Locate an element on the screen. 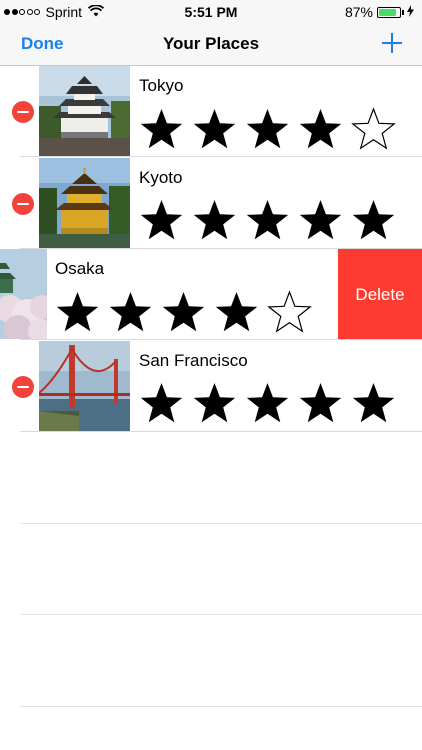 The width and height of the screenshot is (422, 750). row-content: San Francisco is located at coordinates (211, 386).